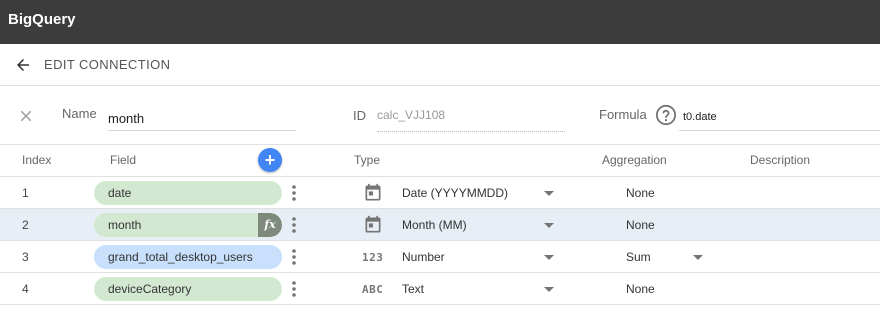 Image resolution: width=880 pixels, height=318 pixels. Describe the element at coordinates (270, 225) in the screenshot. I see `calculated-field-fx-icon: fx` at that location.